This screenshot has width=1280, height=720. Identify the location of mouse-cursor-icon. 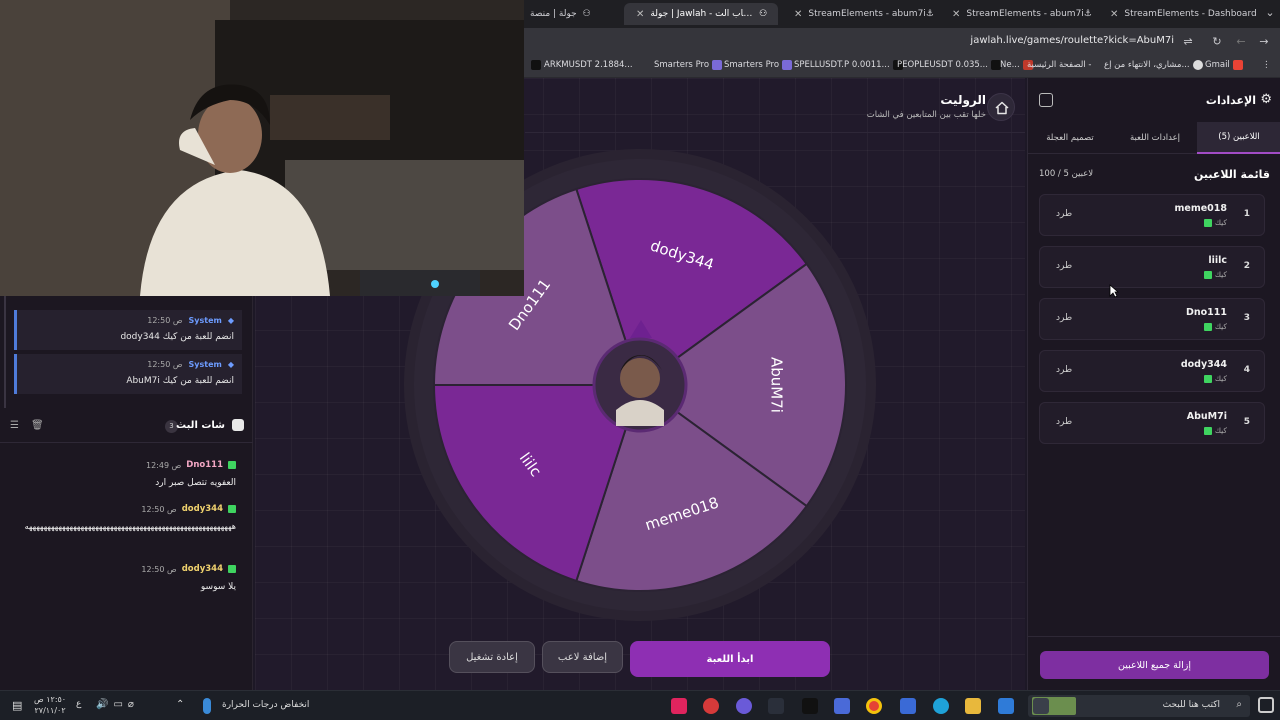
(1114, 291).